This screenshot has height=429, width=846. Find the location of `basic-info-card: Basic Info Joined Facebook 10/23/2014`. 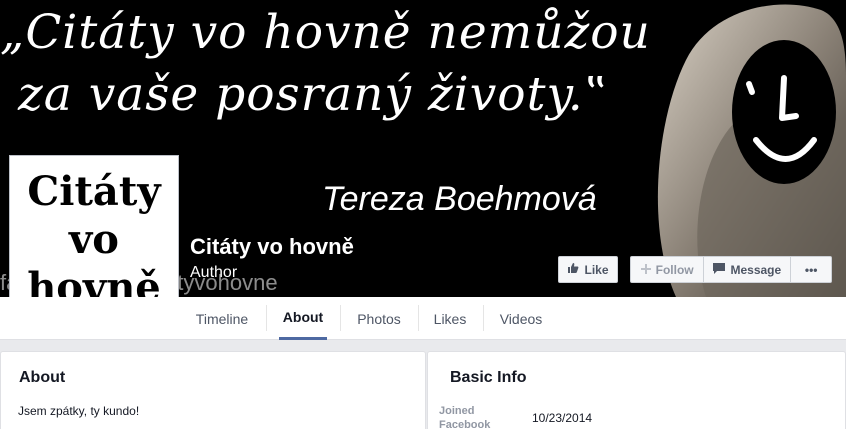

basic-info-card: Basic Info Joined Facebook 10/23/2014 is located at coordinates (636, 390).